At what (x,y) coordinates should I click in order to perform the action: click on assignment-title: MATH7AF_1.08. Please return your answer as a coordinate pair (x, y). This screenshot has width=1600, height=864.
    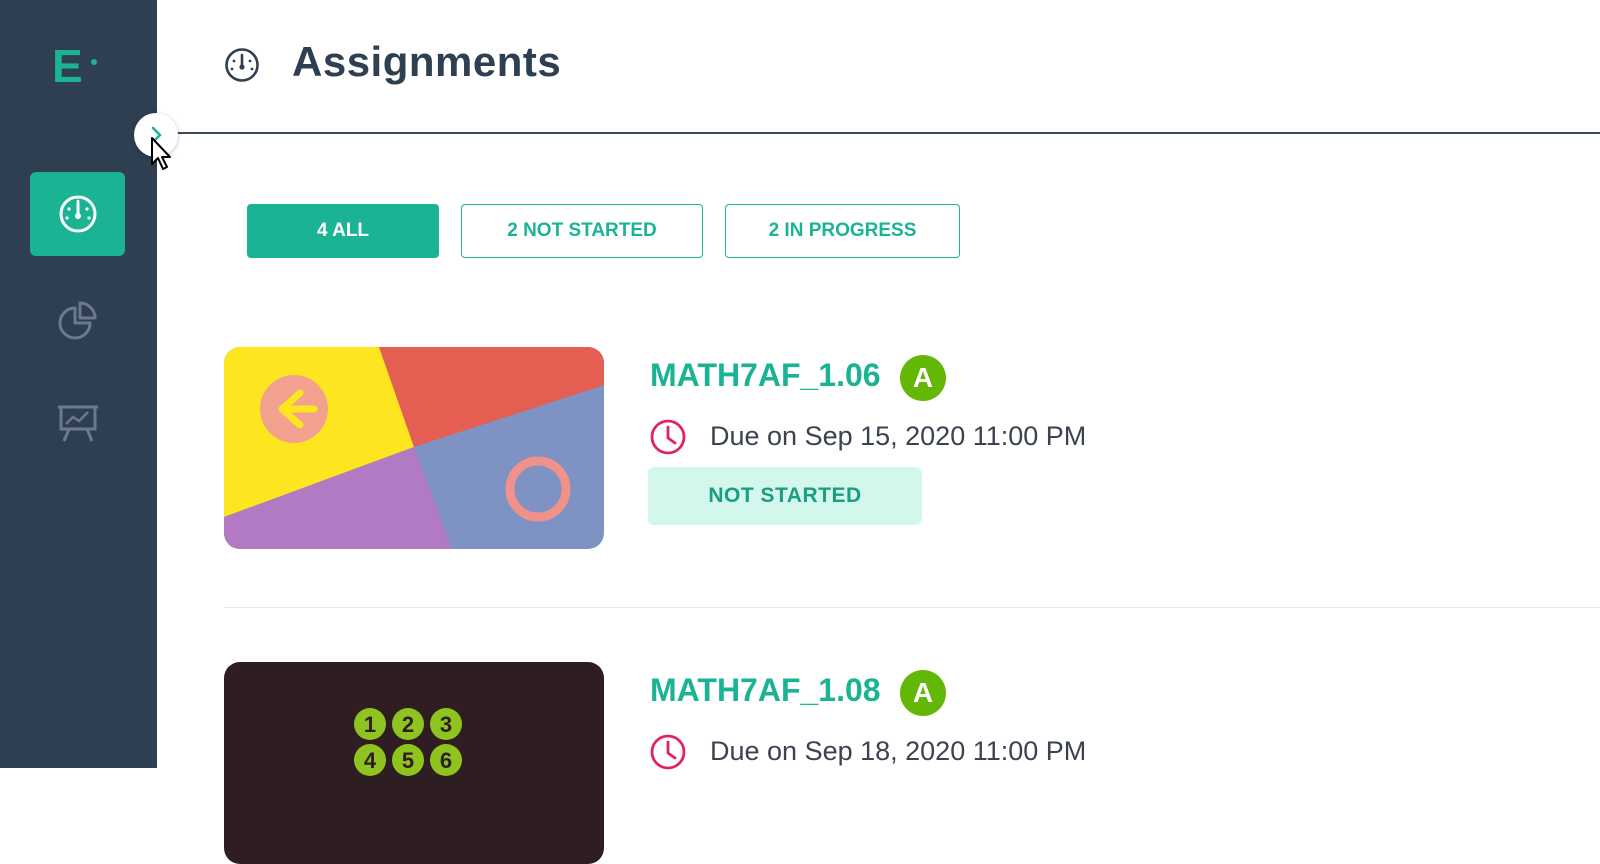
    Looking at the image, I should click on (765, 690).